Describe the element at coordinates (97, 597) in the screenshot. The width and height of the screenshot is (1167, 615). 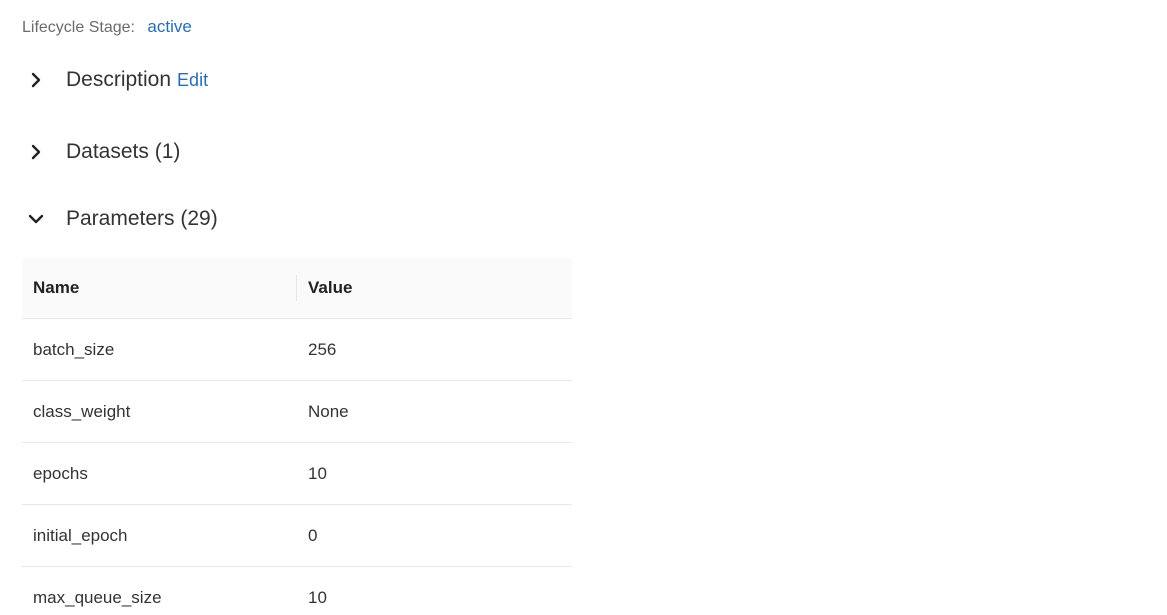
I see `param-name: max_queue_size` at that location.